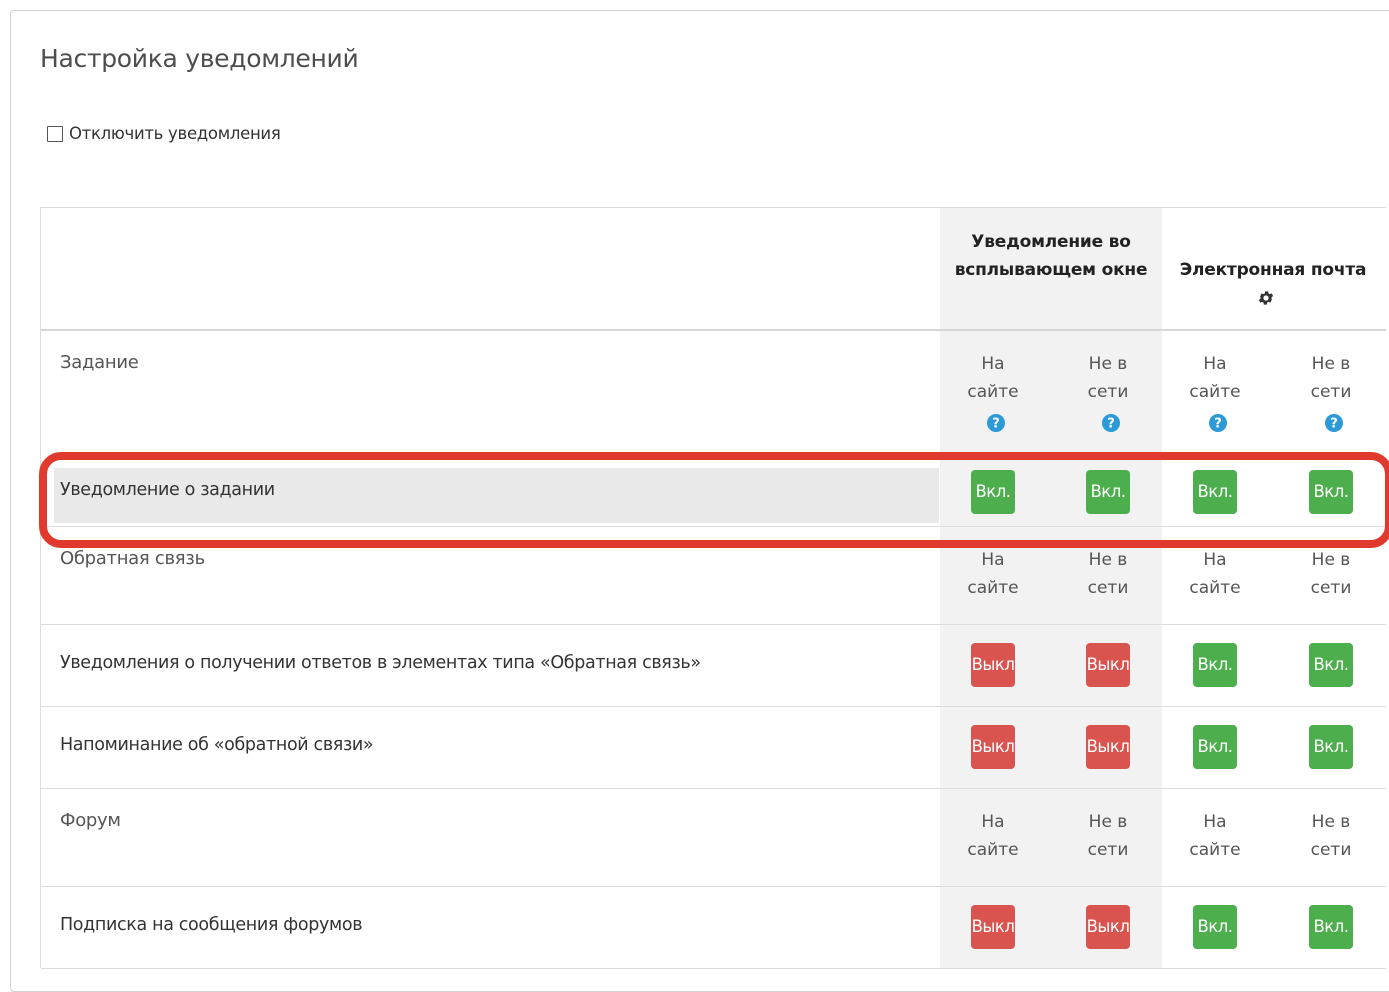  I want to click on section-title: Обратная связь, so click(132, 558).